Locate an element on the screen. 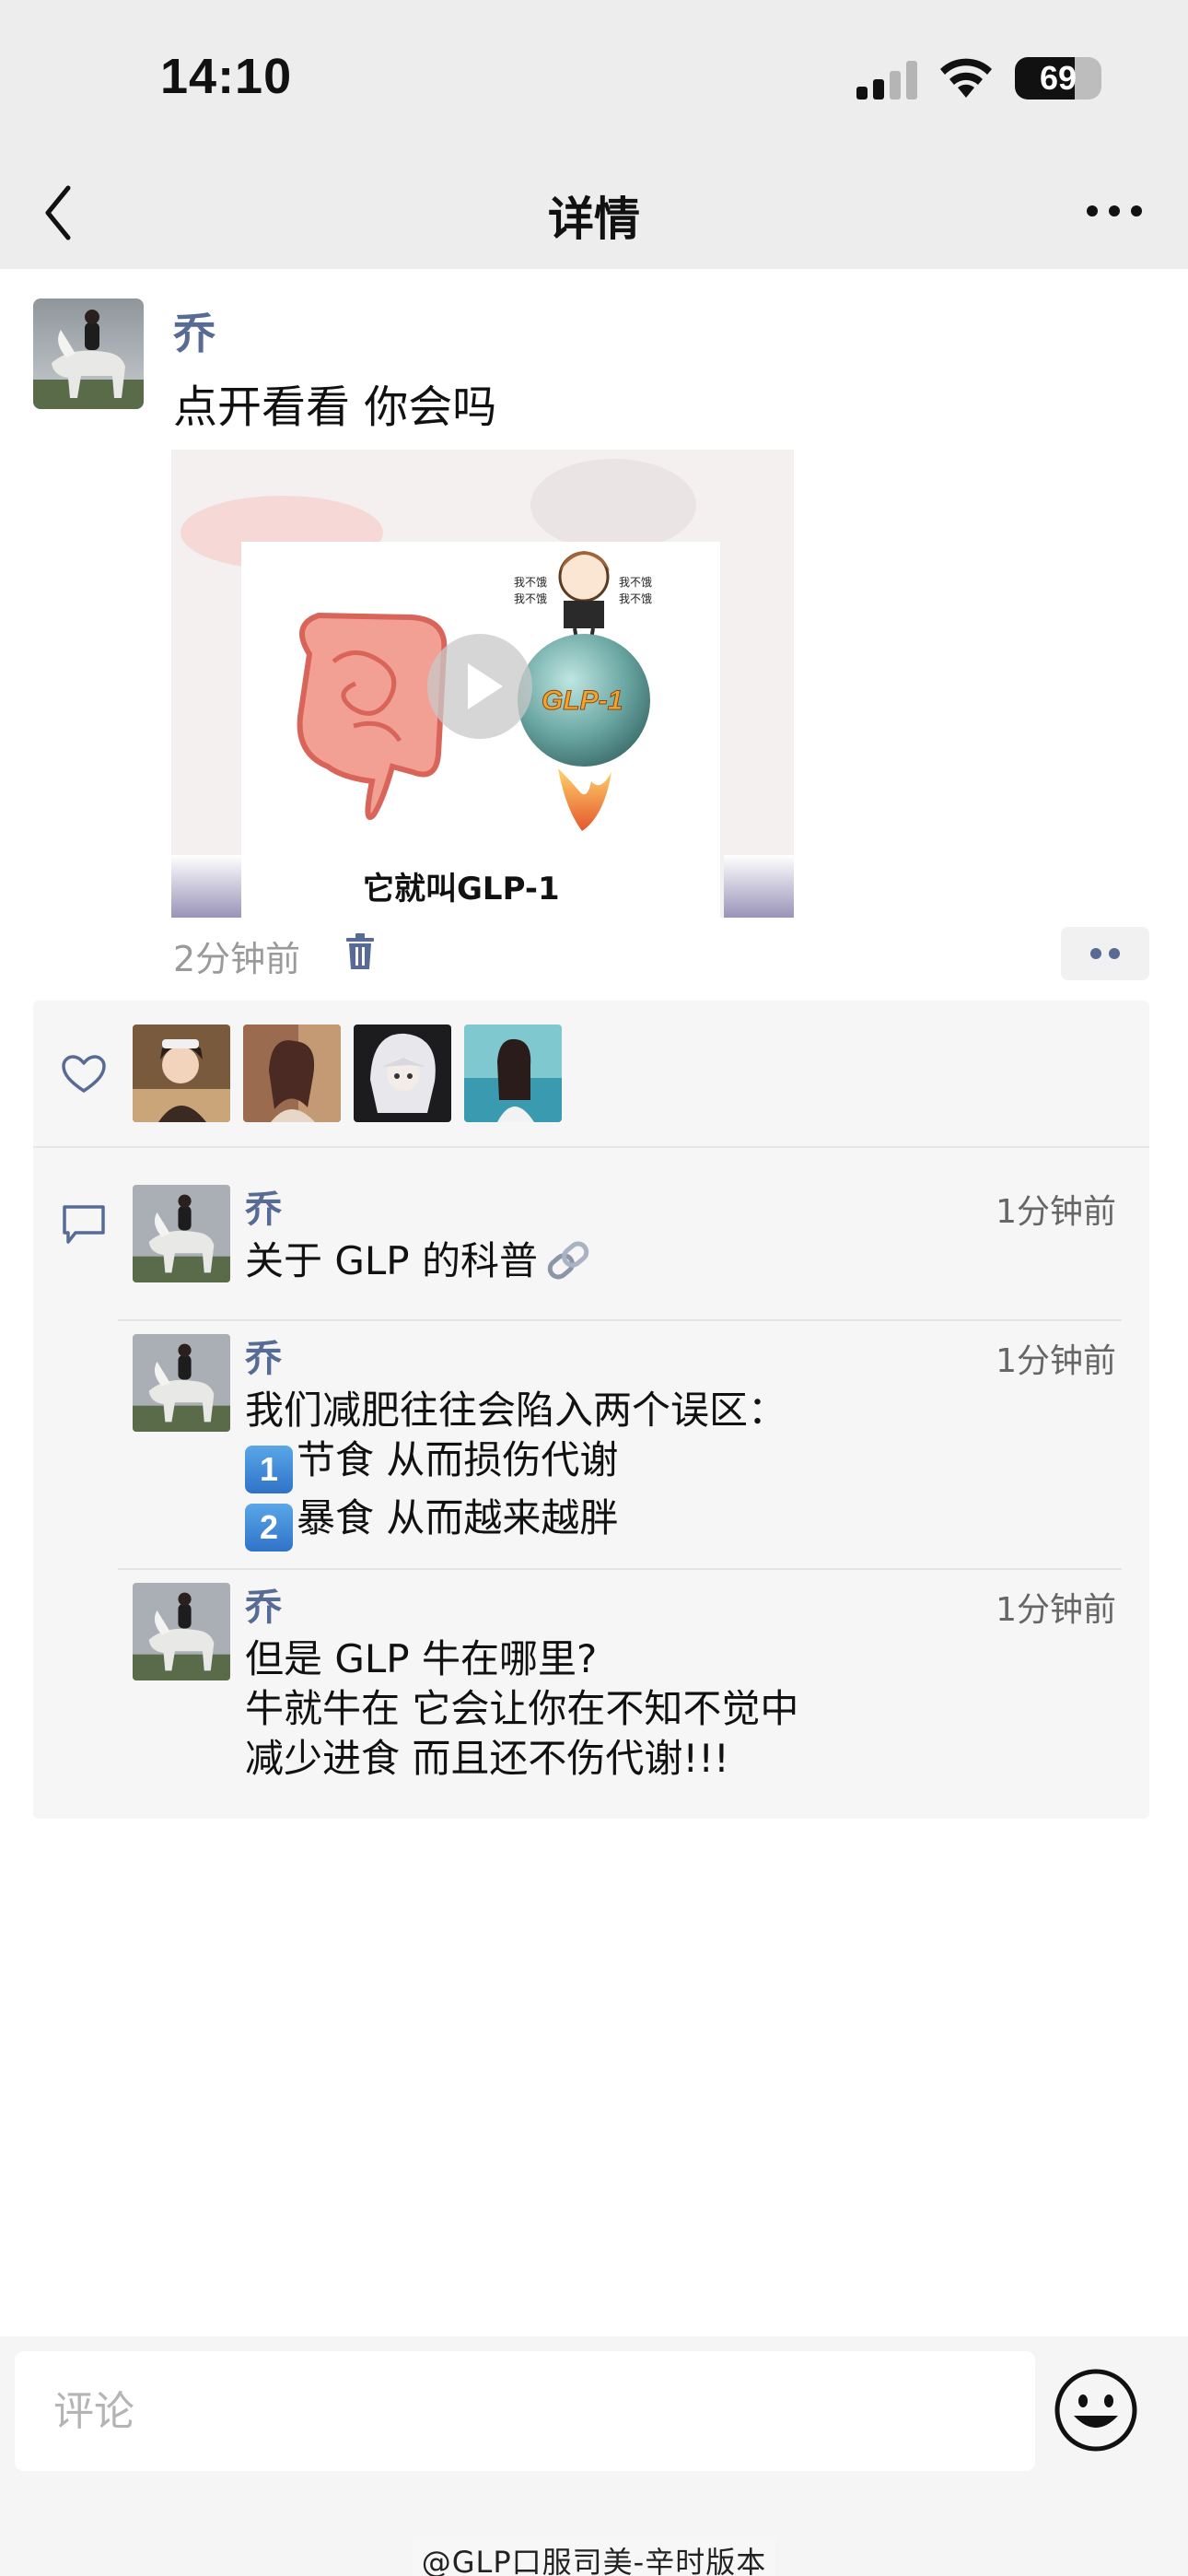 The width and height of the screenshot is (1188, 2576). comment-line: 我们减肥往往会陷入两个误区： is located at coordinates (516, 1410).